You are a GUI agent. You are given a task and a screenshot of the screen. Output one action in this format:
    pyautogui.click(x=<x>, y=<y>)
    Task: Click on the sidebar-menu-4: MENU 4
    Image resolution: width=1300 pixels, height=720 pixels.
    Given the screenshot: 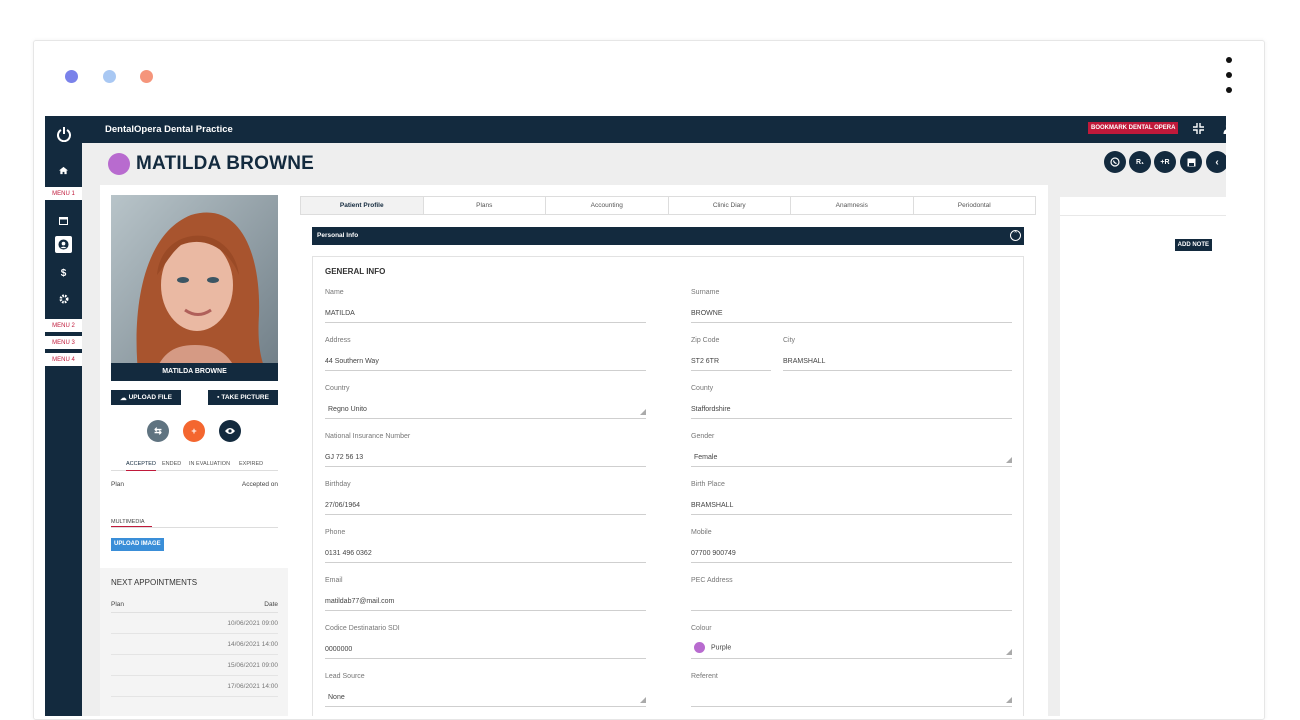 What is the action you would take?
    pyautogui.click(x=63, y=359)
    